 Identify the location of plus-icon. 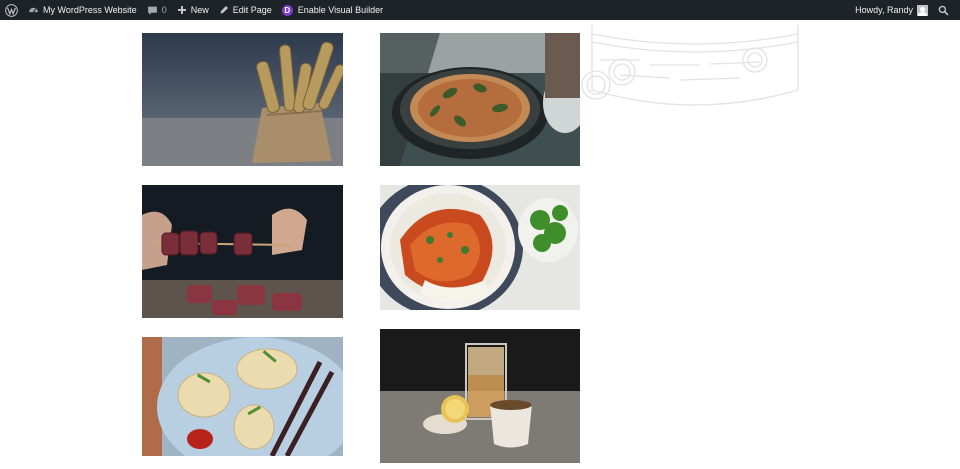
(181, 10).